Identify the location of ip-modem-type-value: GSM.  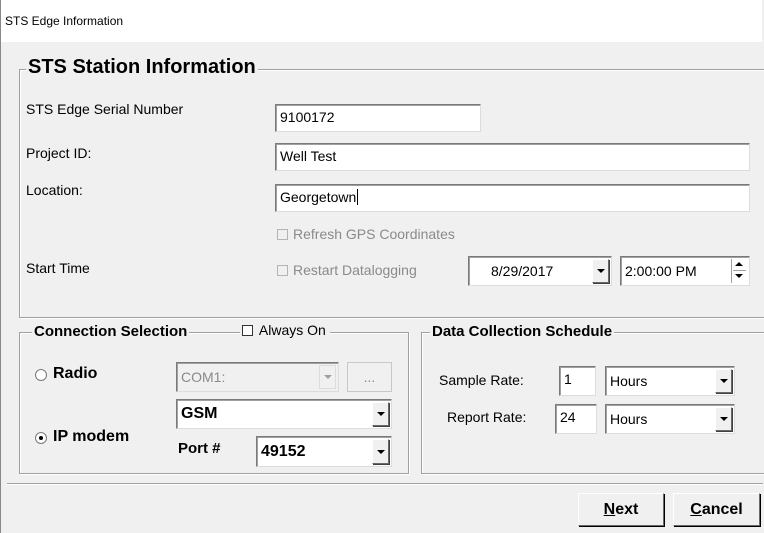
(199, 413).